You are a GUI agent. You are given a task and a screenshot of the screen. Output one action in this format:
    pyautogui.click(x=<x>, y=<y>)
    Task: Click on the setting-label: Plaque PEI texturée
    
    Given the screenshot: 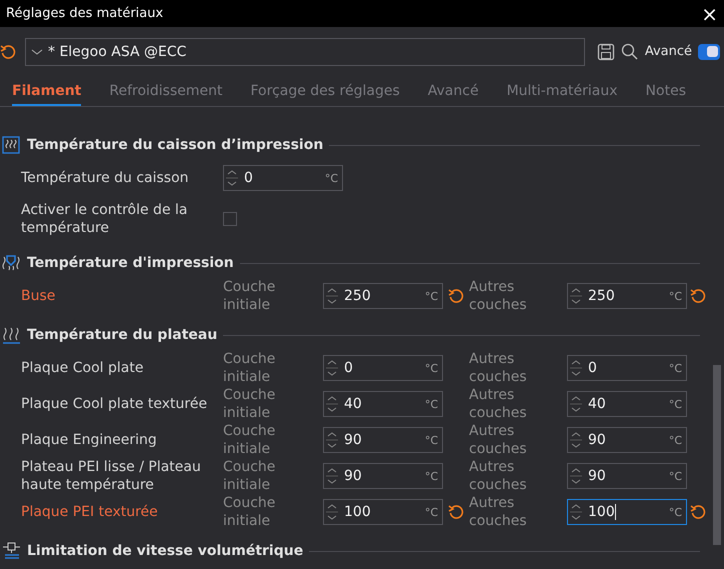 What is the action you would take?
    pyautogui.click(x=90, y=512)
    